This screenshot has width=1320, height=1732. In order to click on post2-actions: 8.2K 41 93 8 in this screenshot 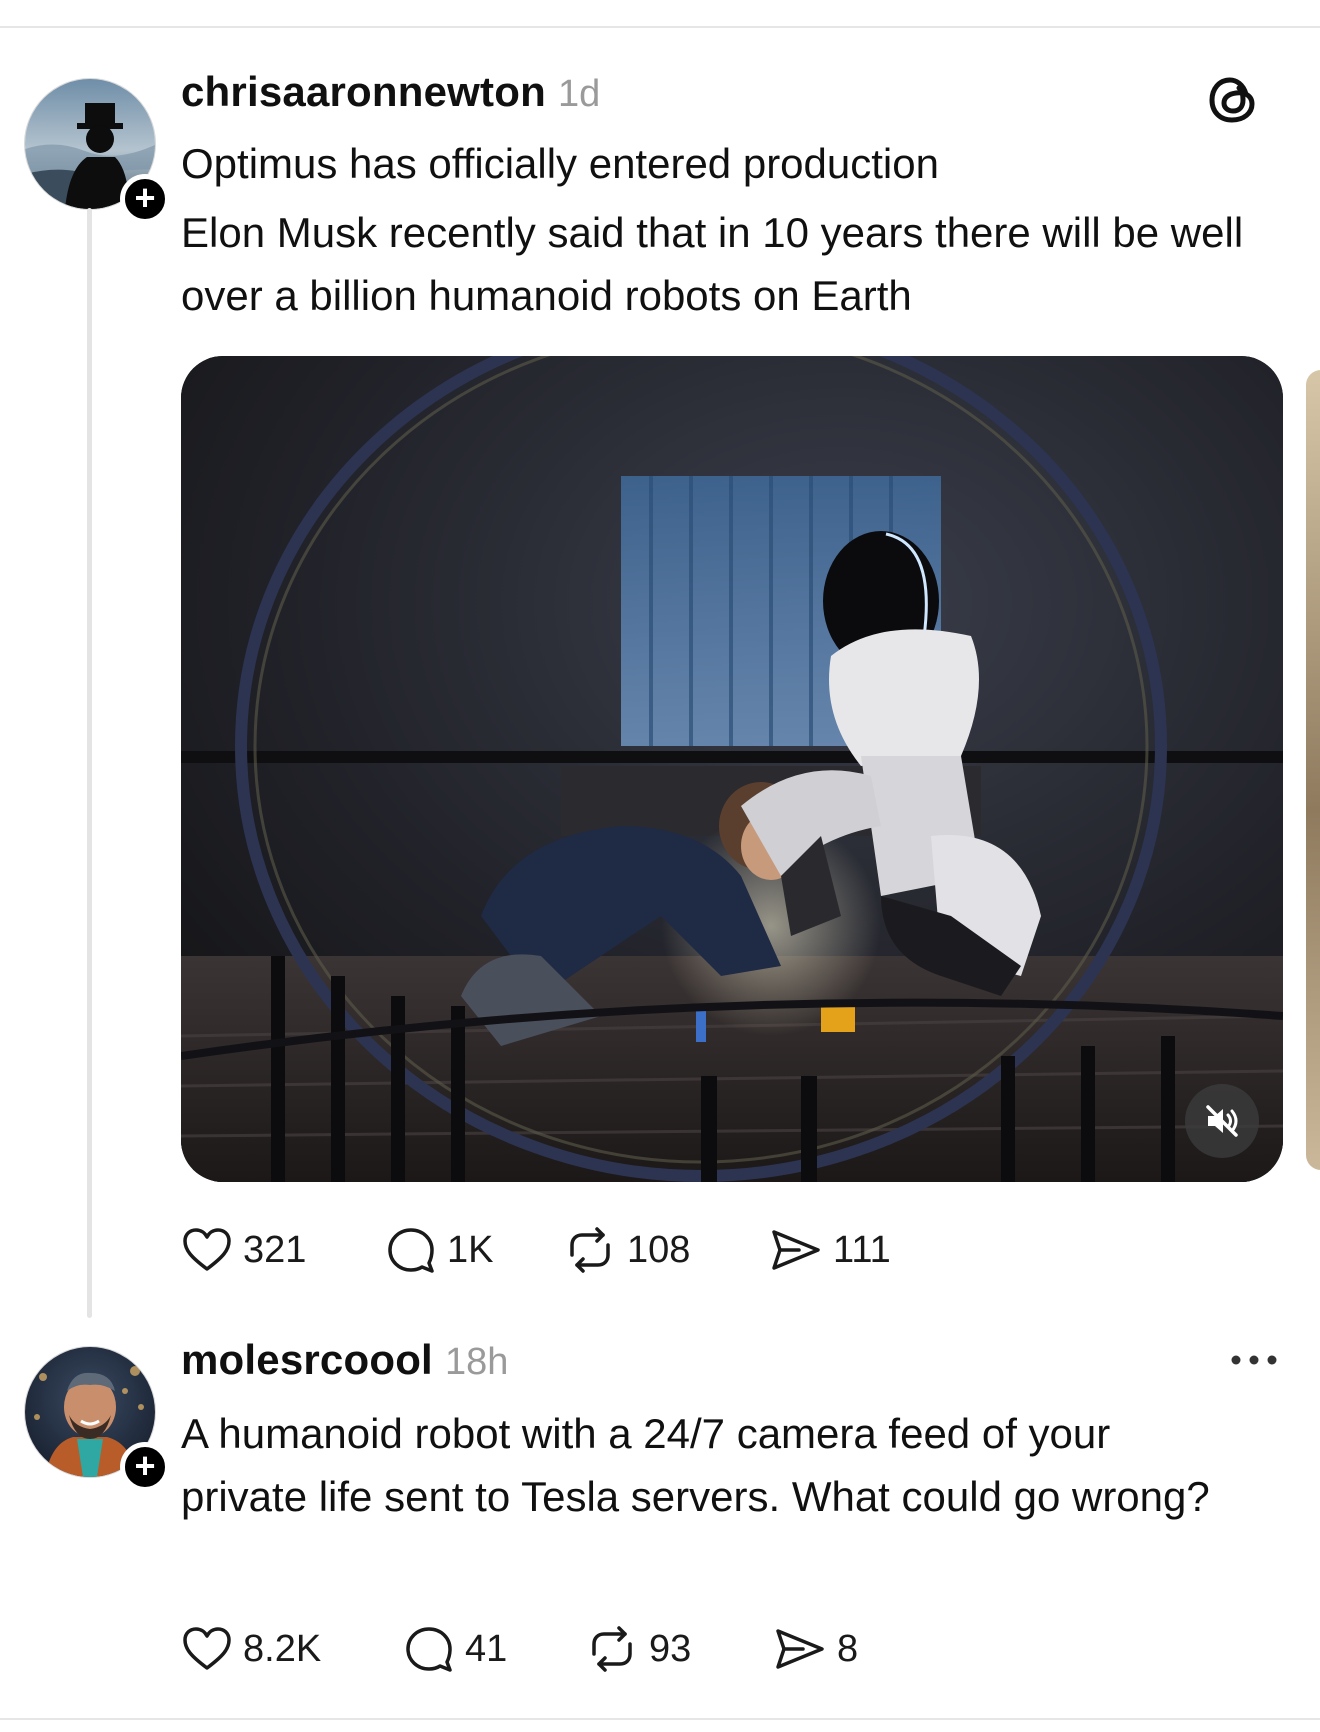, I will do `click(519, 1649)`.